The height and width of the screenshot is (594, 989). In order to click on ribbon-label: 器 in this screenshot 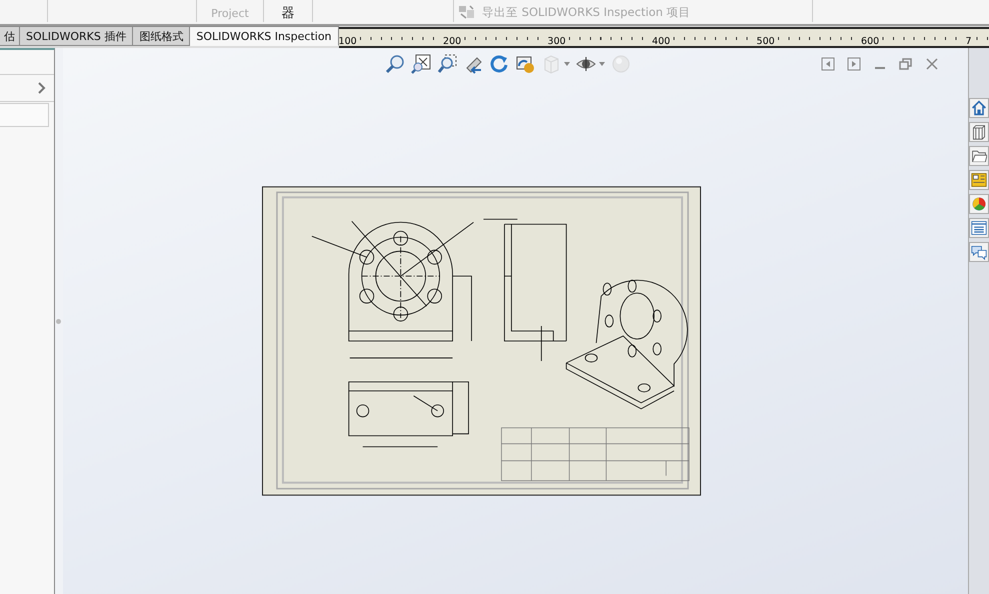, I will do `click(288, 14)`.